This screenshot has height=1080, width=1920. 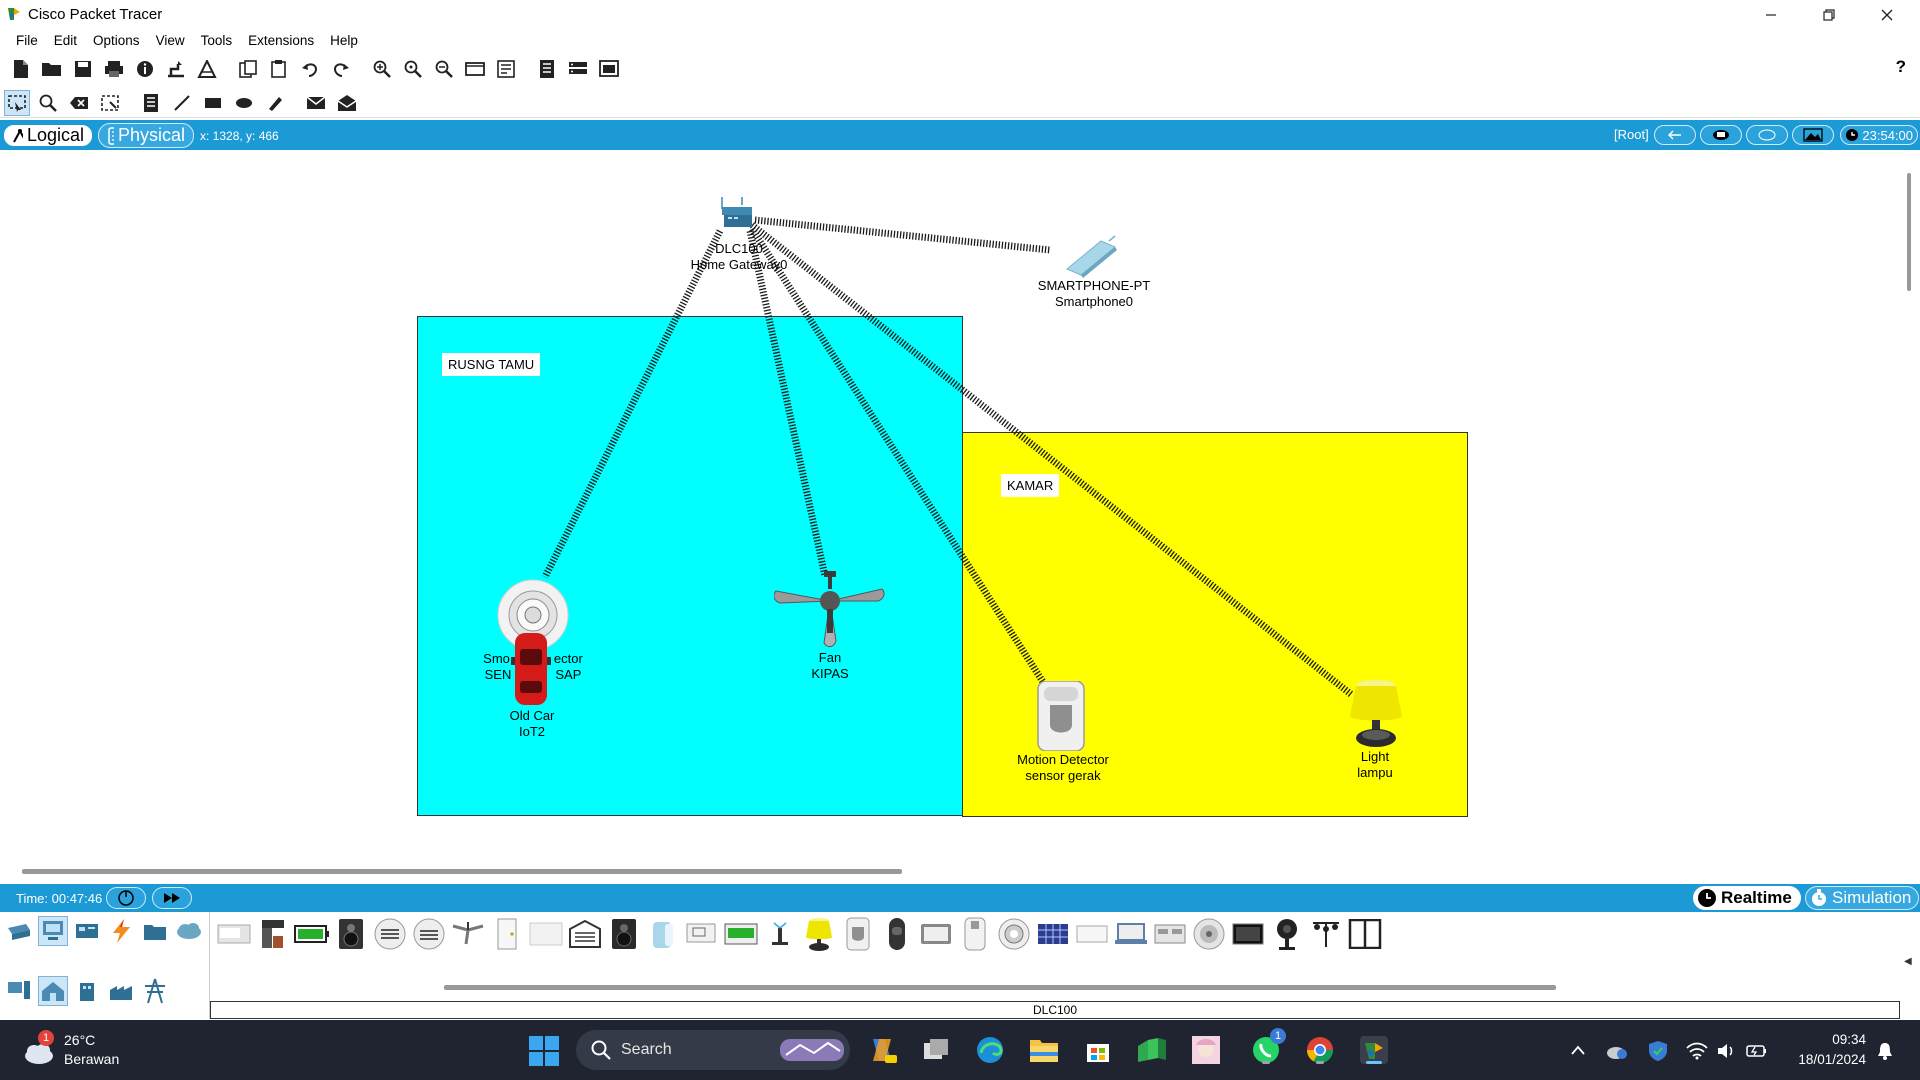 I want to click on windows-security-shield-icon, so click(x=1658, y=1051).